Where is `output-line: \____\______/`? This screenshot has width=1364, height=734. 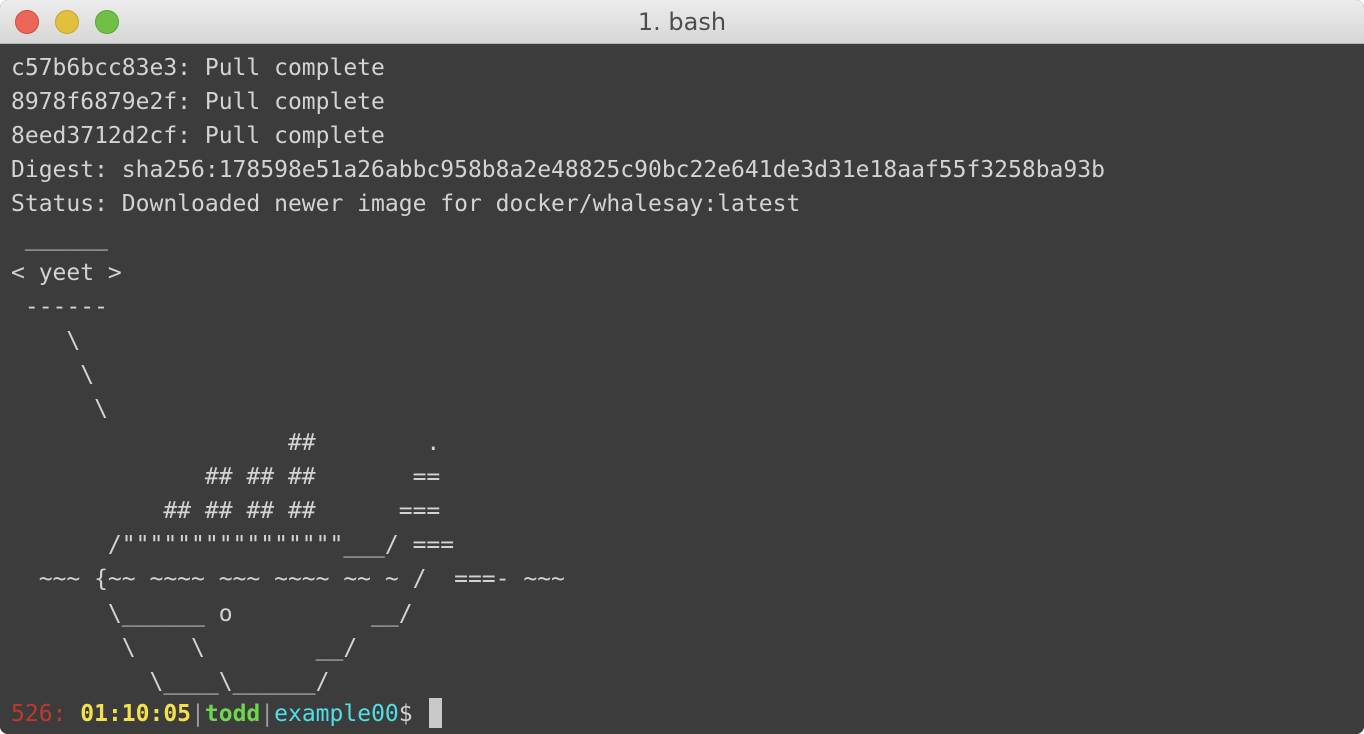 output-line: \____\______/ is located at coordinates (170, 681).